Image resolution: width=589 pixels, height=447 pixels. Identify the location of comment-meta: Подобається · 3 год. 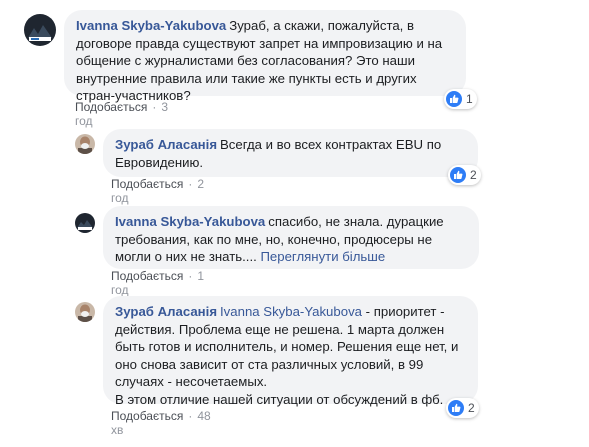
(121, 114).